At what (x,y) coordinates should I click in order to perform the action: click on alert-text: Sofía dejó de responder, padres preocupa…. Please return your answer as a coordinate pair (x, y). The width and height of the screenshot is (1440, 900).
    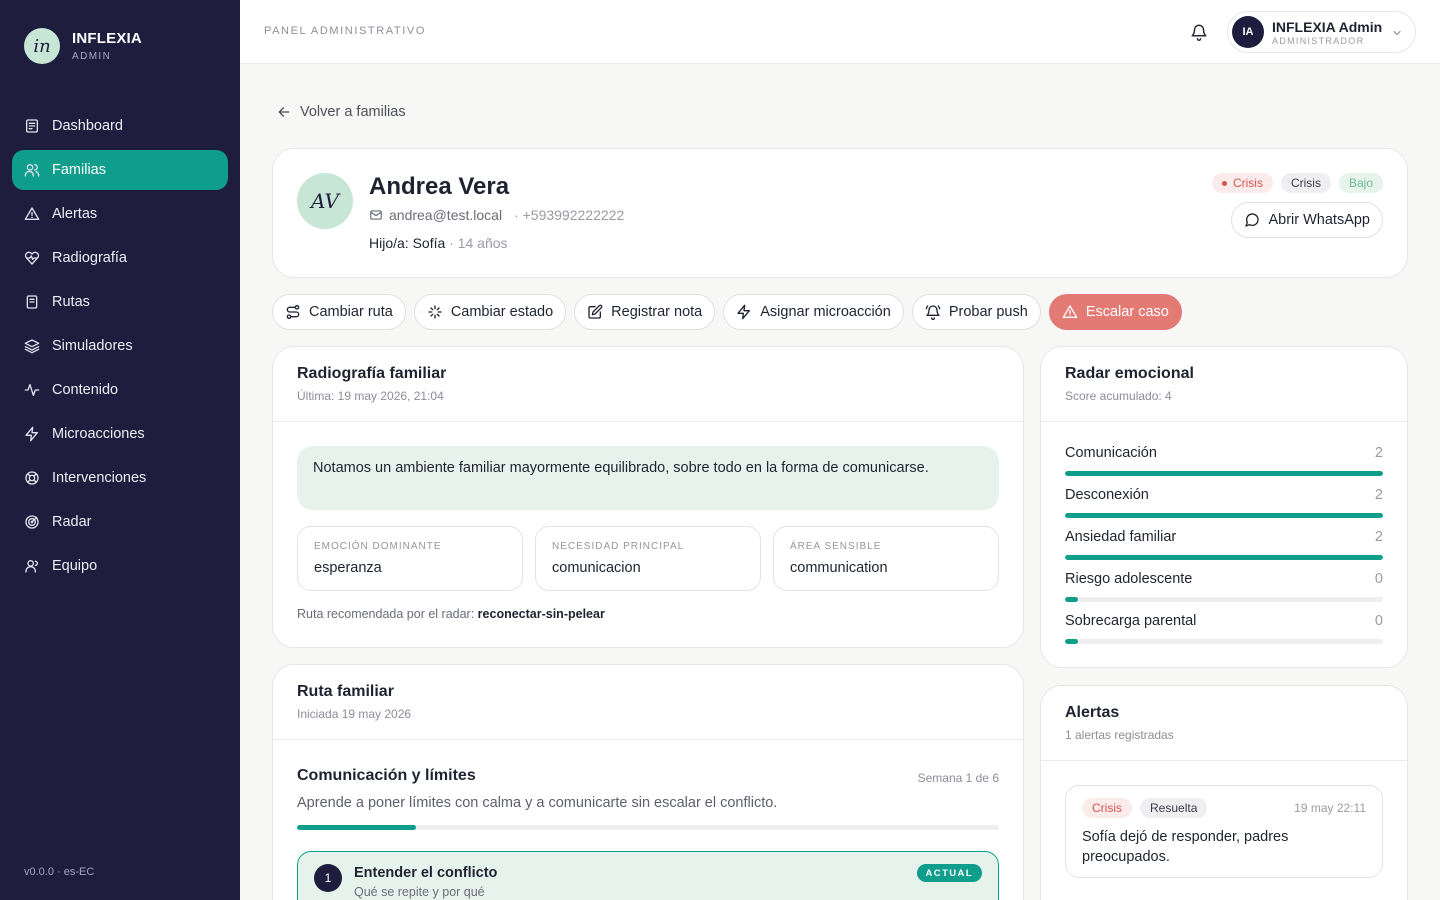
    Looking at the image, I should click on (1185, 847).